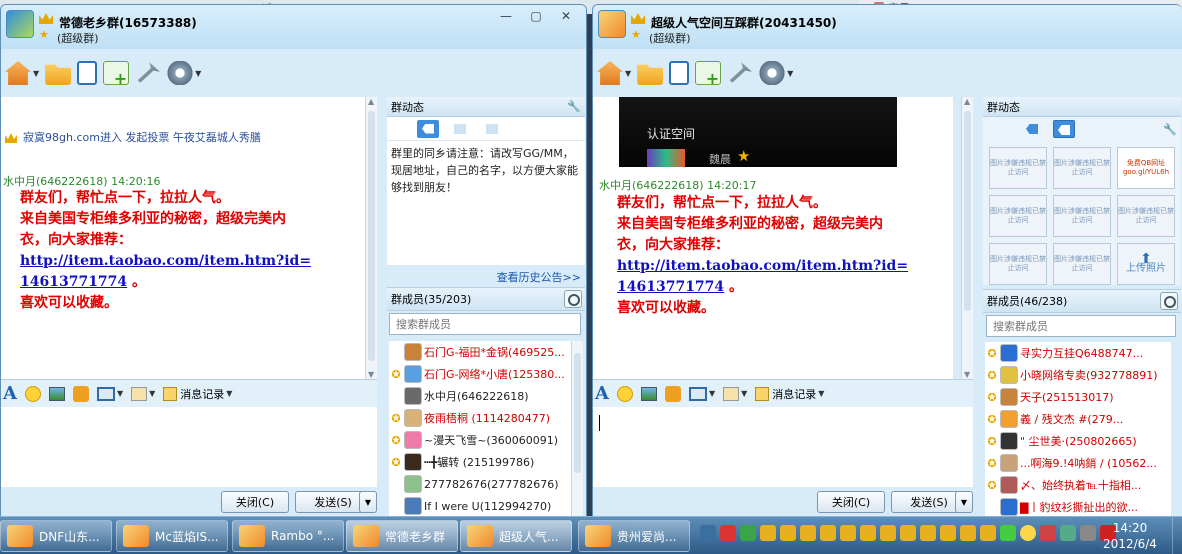 Image resolution: width=1182 pixels, height=554 pixels. What do you see at coordinates (1078, 441) in the screenshot?
I see `member-row: ✪ " 尘世美·(250802665)` at bounding box center [1078, 441].